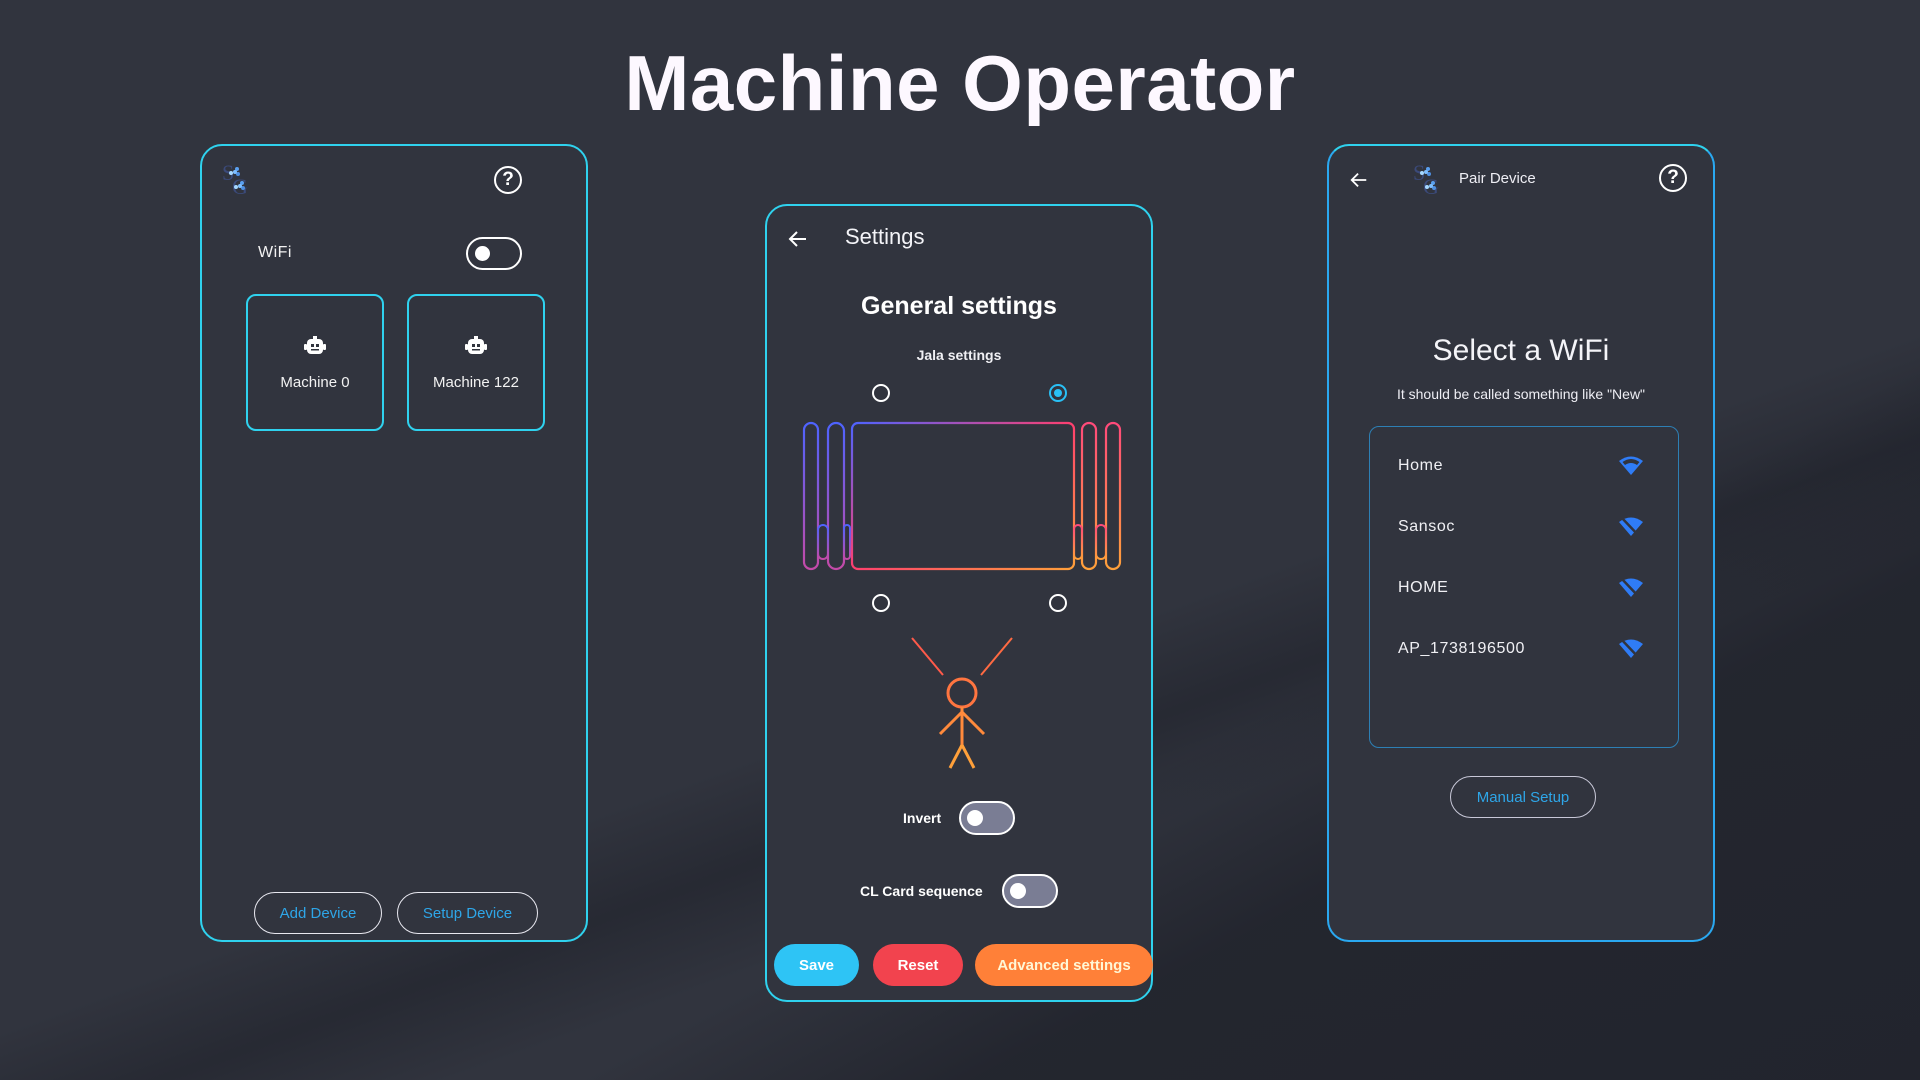 The height and width of the screenshot is (1080, 1920). What do you see at coordinates (987, 818) in the screenshot?
I see `invert-toggle` at bounding box center [987, 818].